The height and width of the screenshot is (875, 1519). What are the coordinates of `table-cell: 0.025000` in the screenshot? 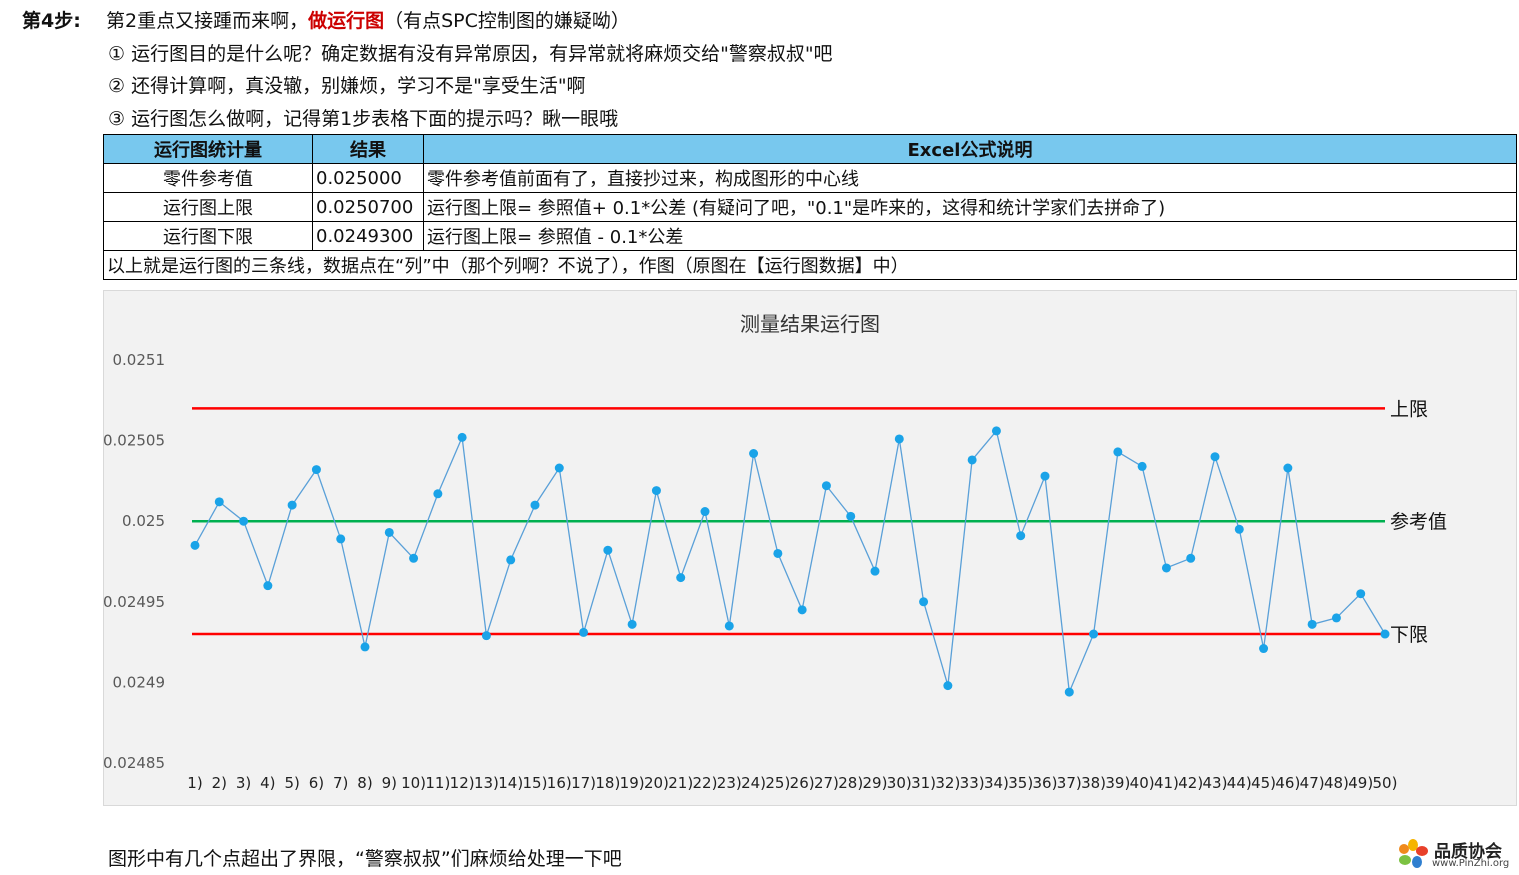 It's located at (368, 178).